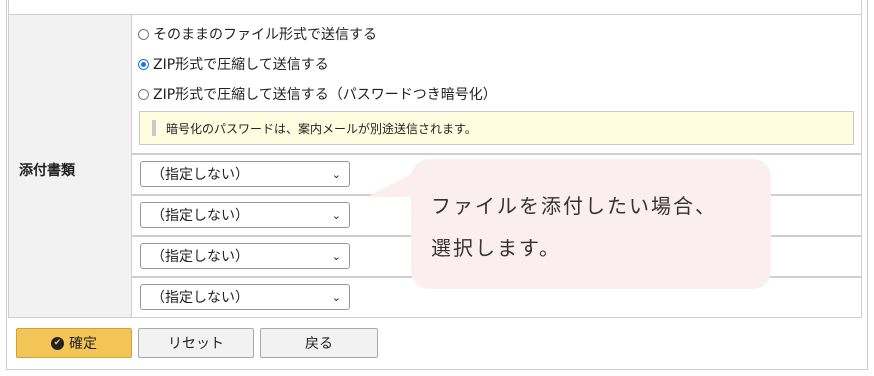 The image size is (874, 376). What do you see at coordinates (241, 65) in the screenshot?
I see `radio-label: ZIP形式で圧縮して送信する` at bounding box center [241, 65].